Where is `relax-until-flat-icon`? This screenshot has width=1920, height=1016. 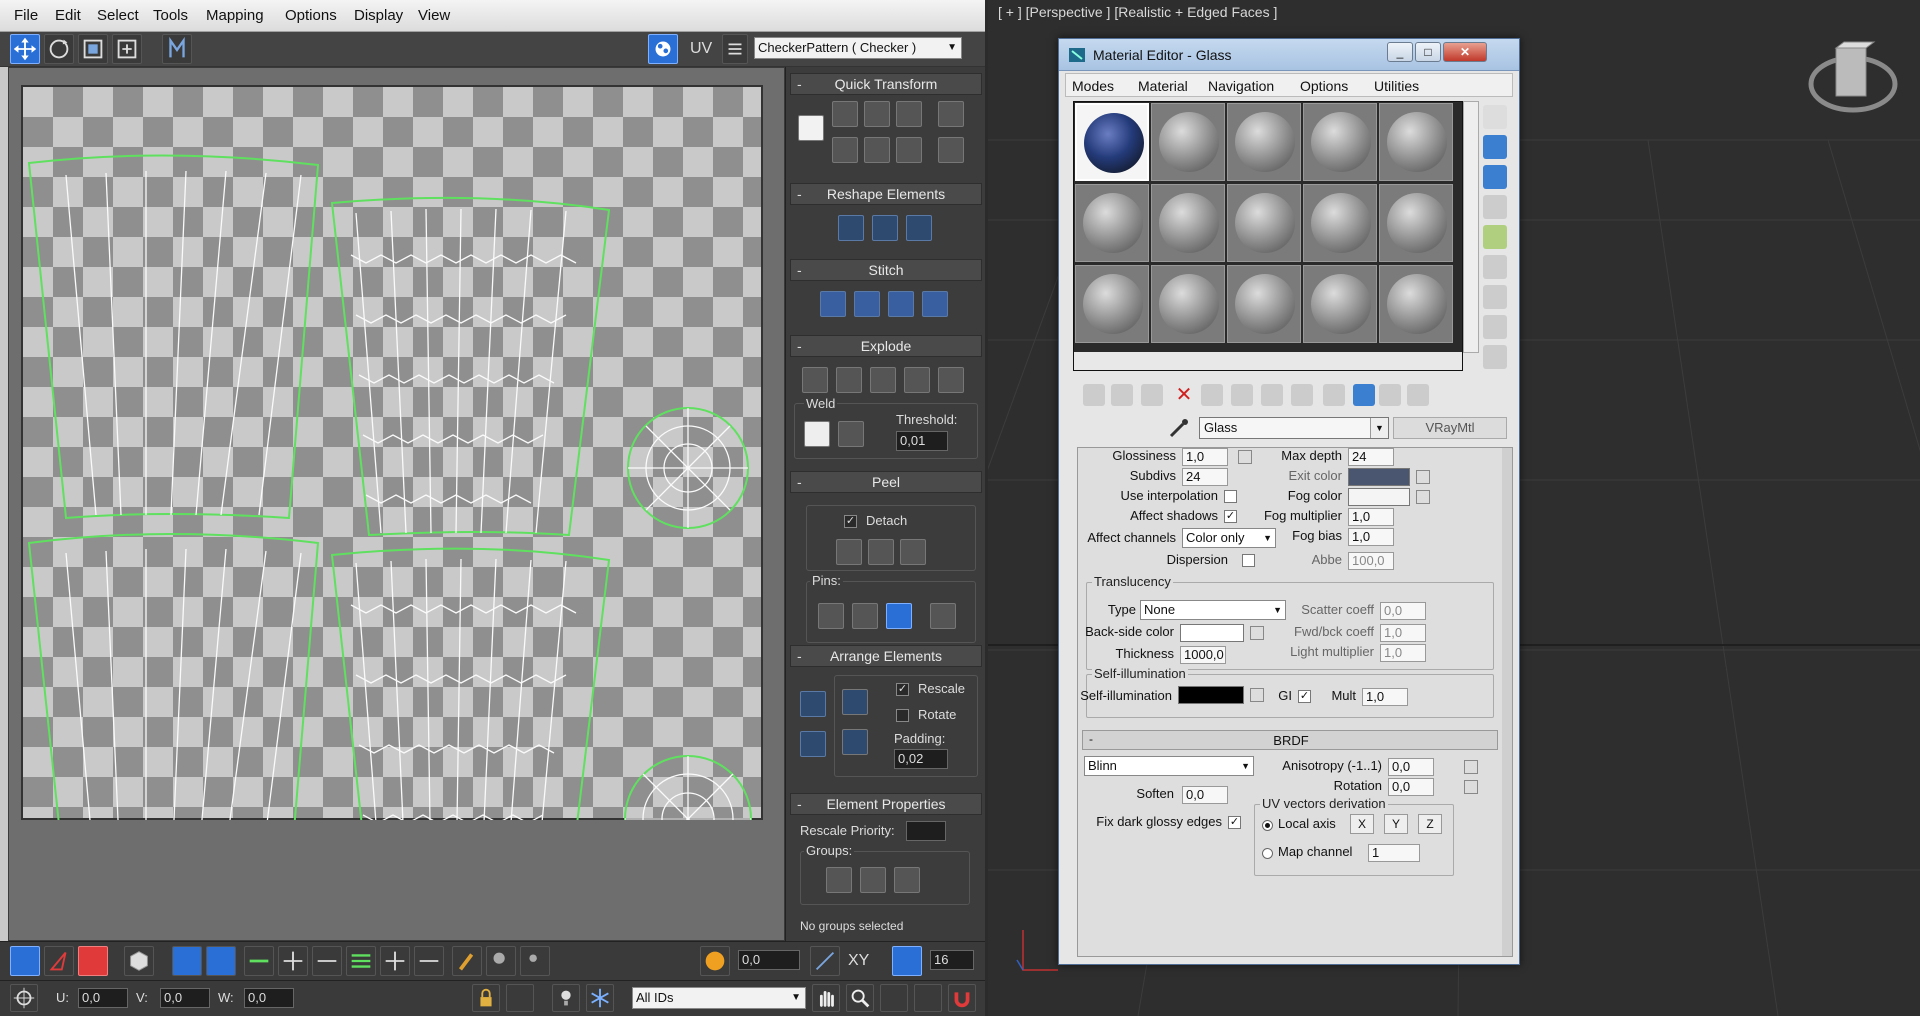 relax-until-flat-icon is located at coordinates (919, 228).